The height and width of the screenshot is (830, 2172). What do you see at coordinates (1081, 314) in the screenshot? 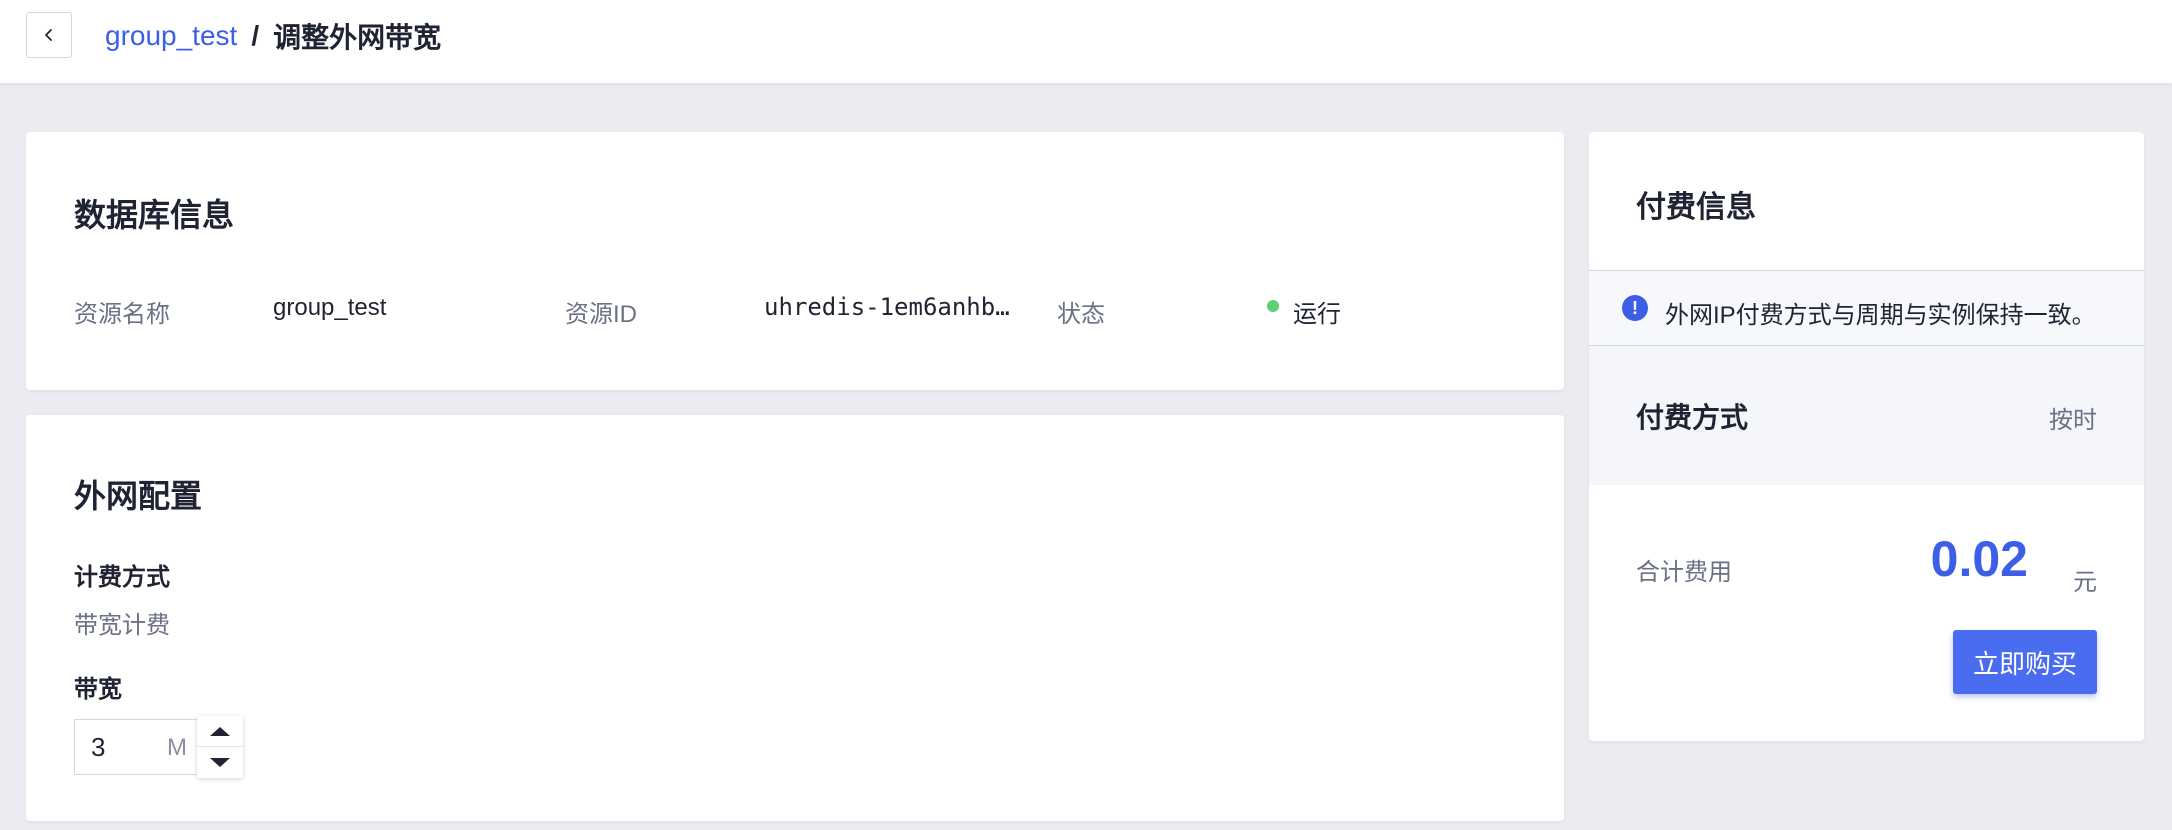
I see `status-label: 状态` at bounding box center [1081, 314].